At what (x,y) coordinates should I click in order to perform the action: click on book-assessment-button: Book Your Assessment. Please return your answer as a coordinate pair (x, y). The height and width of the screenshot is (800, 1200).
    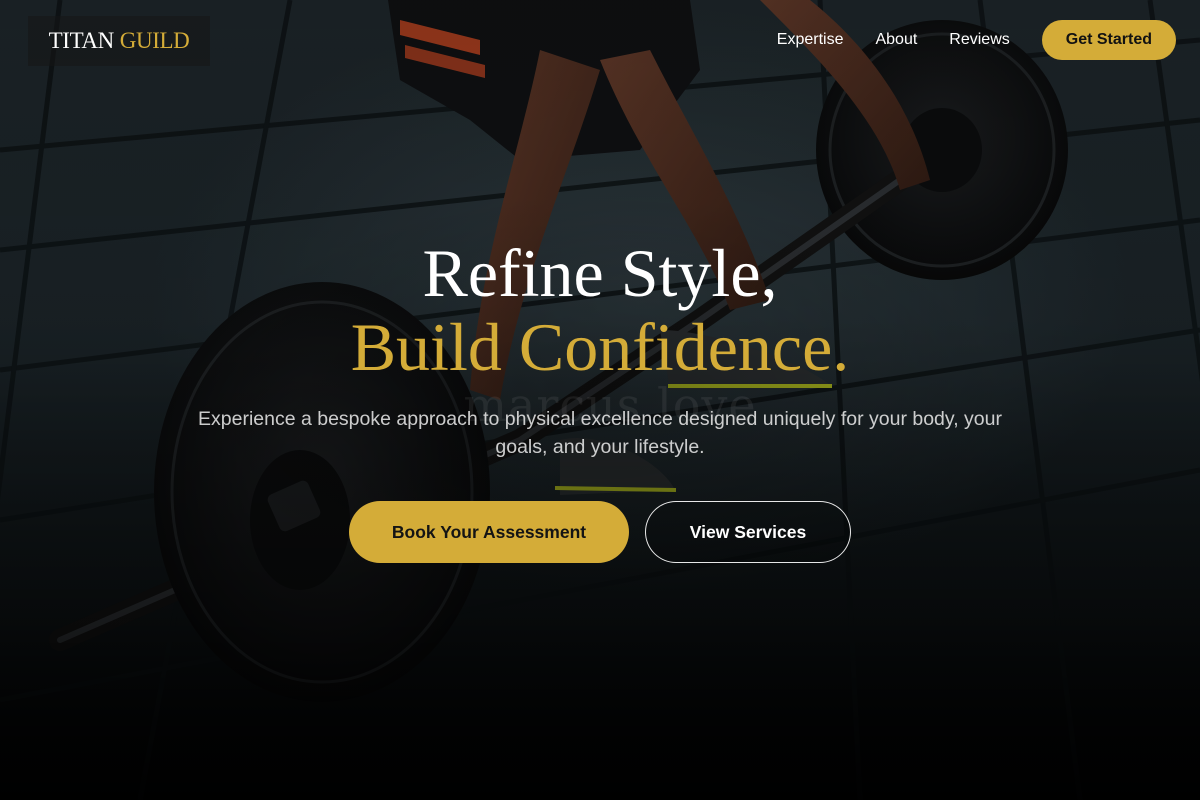
    Looking at the image, I should click on (489, 532).